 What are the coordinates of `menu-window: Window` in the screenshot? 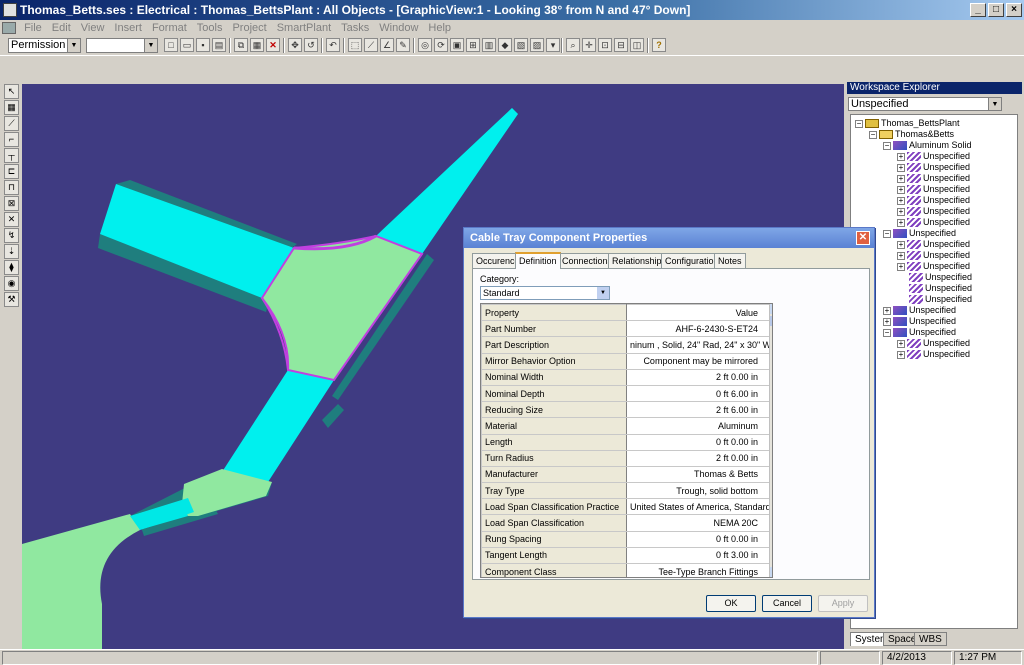 It's located at (398, 28).